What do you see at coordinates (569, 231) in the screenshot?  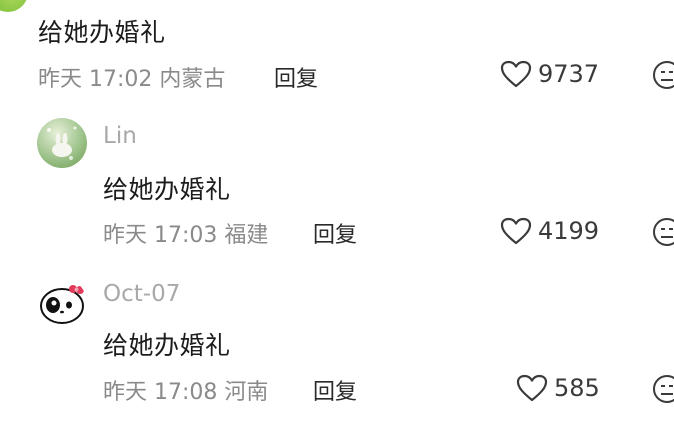 I see `like-count: 4199` at bounding box center [569, 231].